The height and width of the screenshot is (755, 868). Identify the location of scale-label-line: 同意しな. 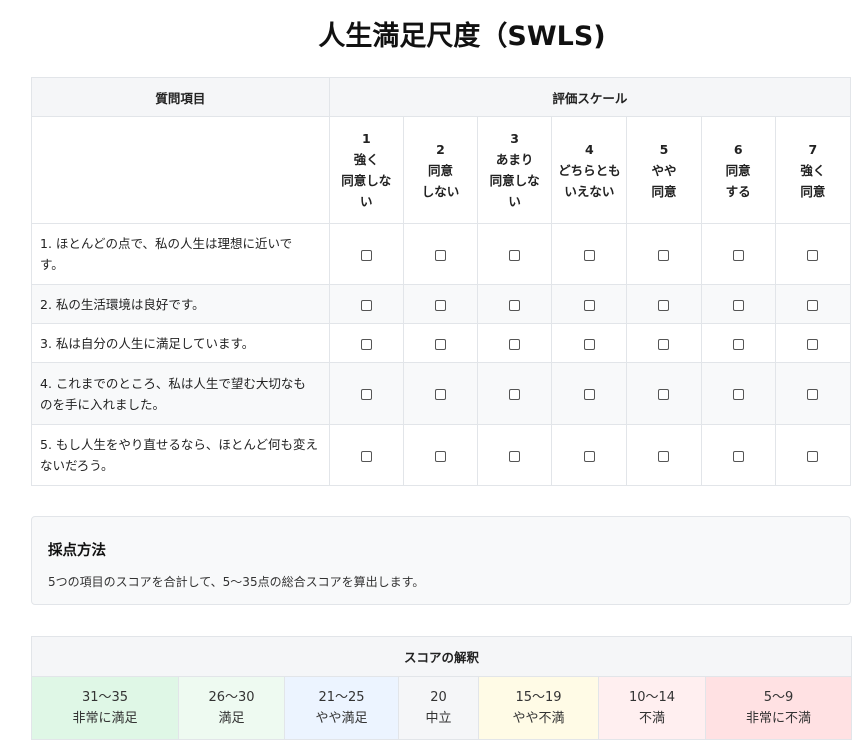
(514, 180).